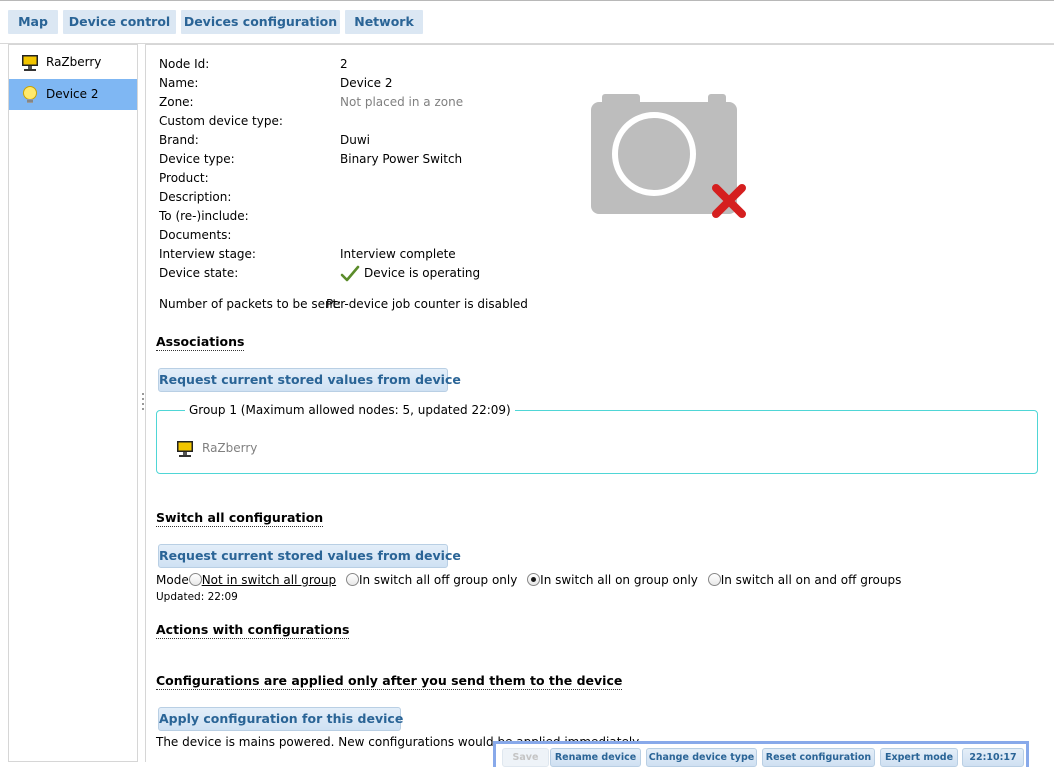  What do you see at coordinates (73, 403) in the screenshot?
I see `device-list-sidebar: RaZberry Device 2` at bounding box center [73, 403].